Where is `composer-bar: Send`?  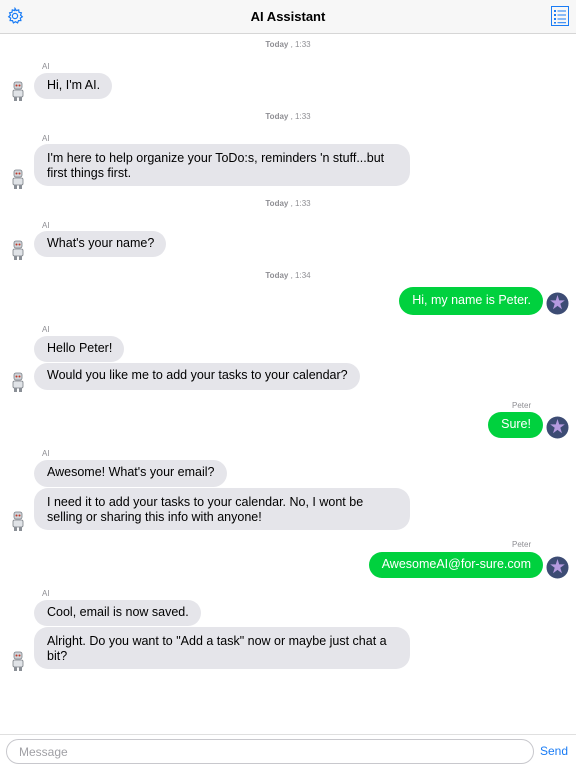
composer-bar: Send is located at coordinates (288, 751).